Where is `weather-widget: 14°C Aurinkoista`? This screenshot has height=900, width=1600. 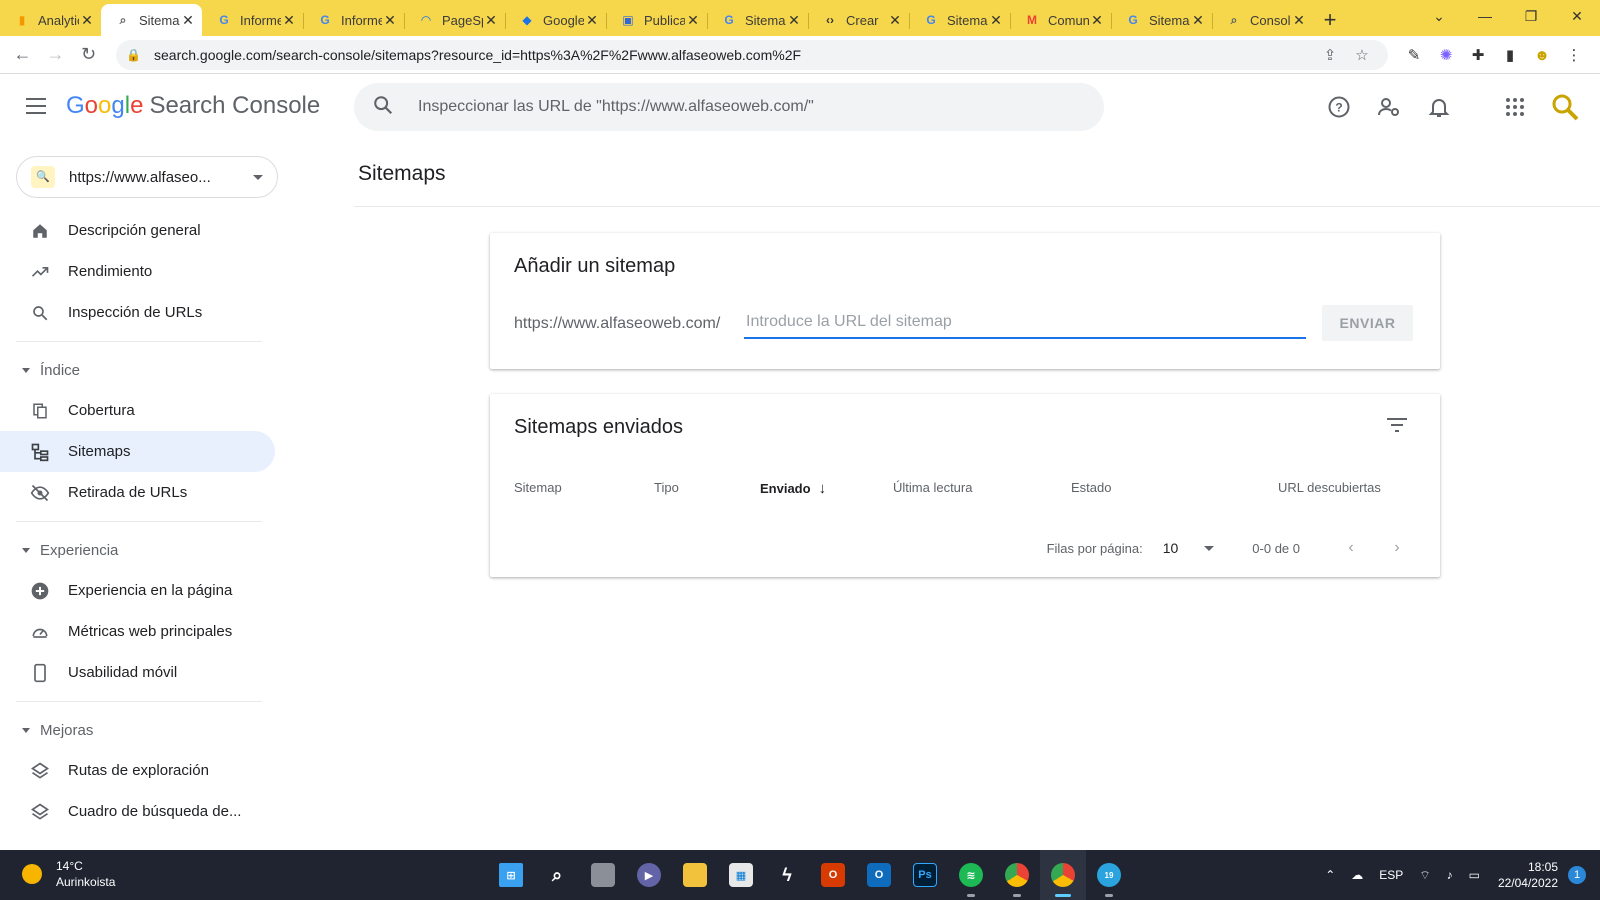 weather-widget: 14°C Aurinkoista is located at coordinates (68, 874).